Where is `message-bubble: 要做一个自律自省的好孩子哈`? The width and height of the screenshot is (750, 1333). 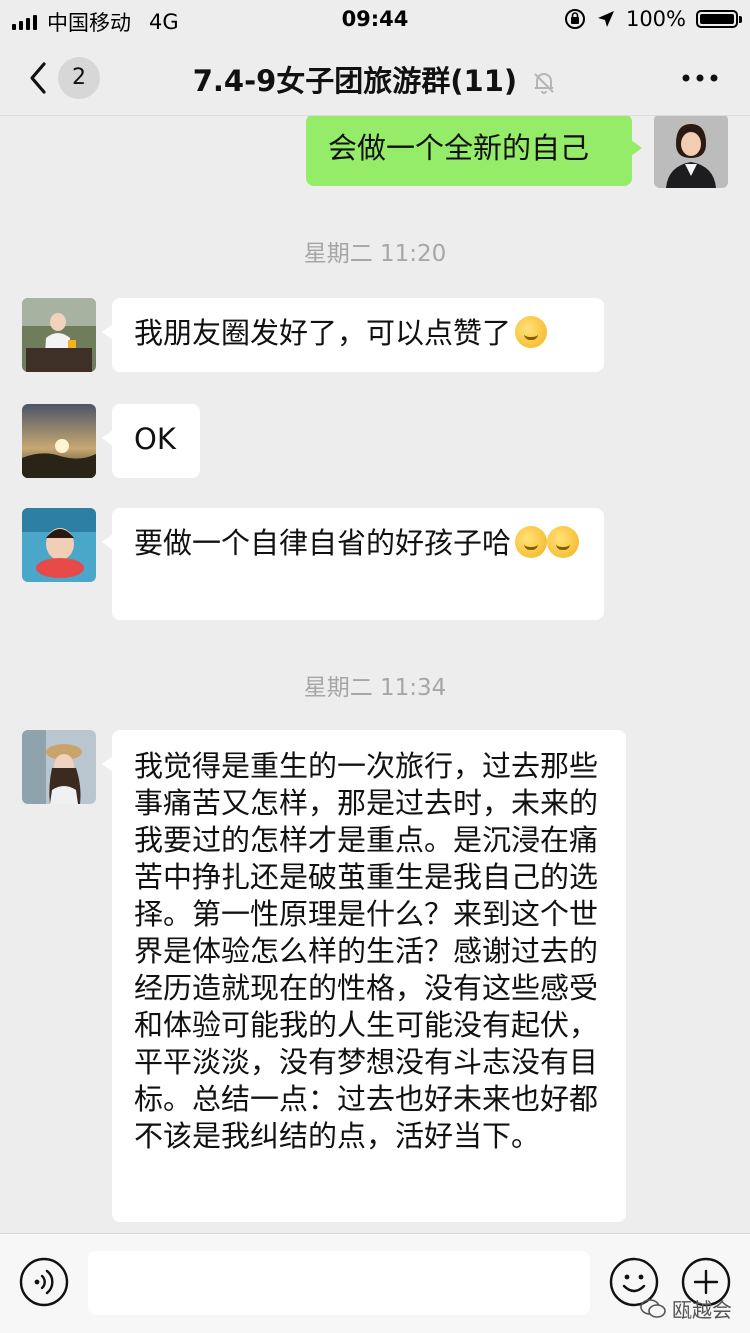
message-bubble: 要做一个自律自省的好孩子哈 is located at coordinates (353, 564).